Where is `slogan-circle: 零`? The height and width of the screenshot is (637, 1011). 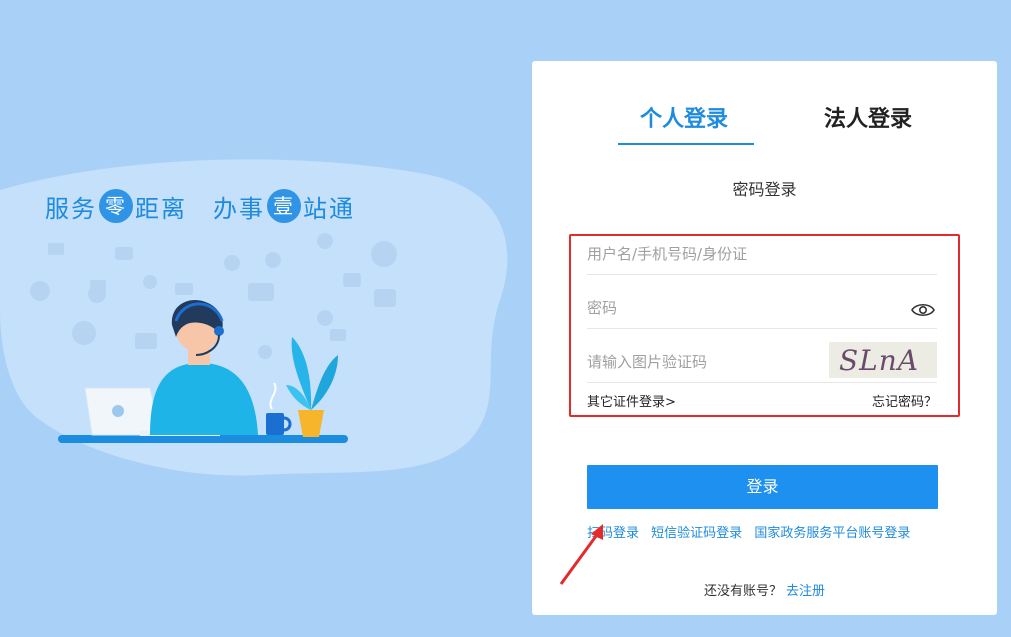 slogan-circle: 零 is located at coordinates (116, 206).